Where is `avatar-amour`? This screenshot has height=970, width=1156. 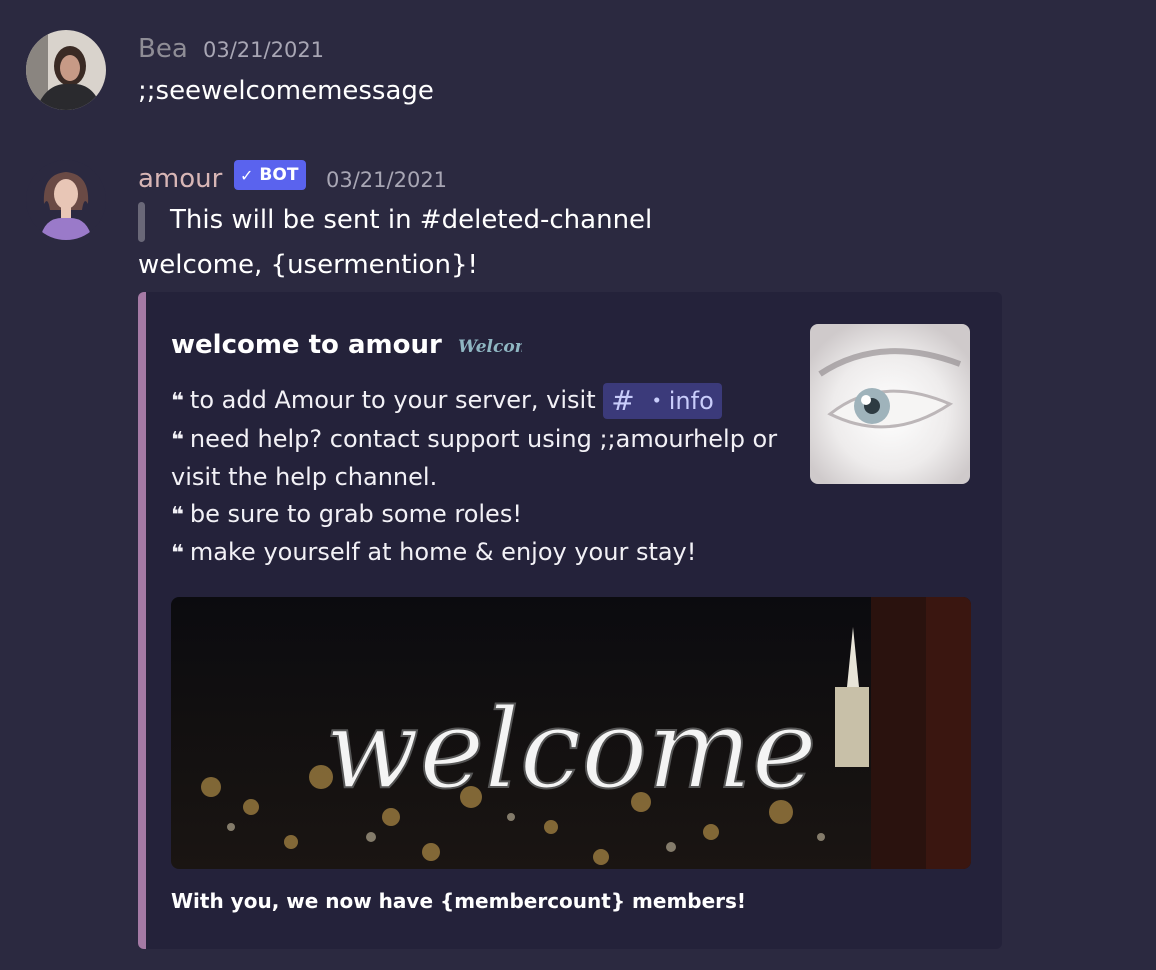 avatar-amour is located at coordinates (66, 200).